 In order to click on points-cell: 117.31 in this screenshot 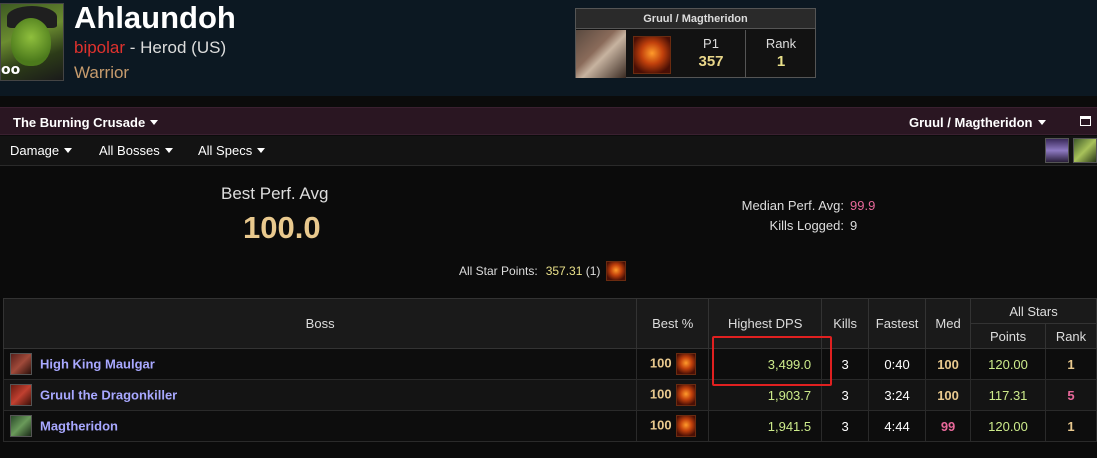, I will do `click(1008, 395)`.